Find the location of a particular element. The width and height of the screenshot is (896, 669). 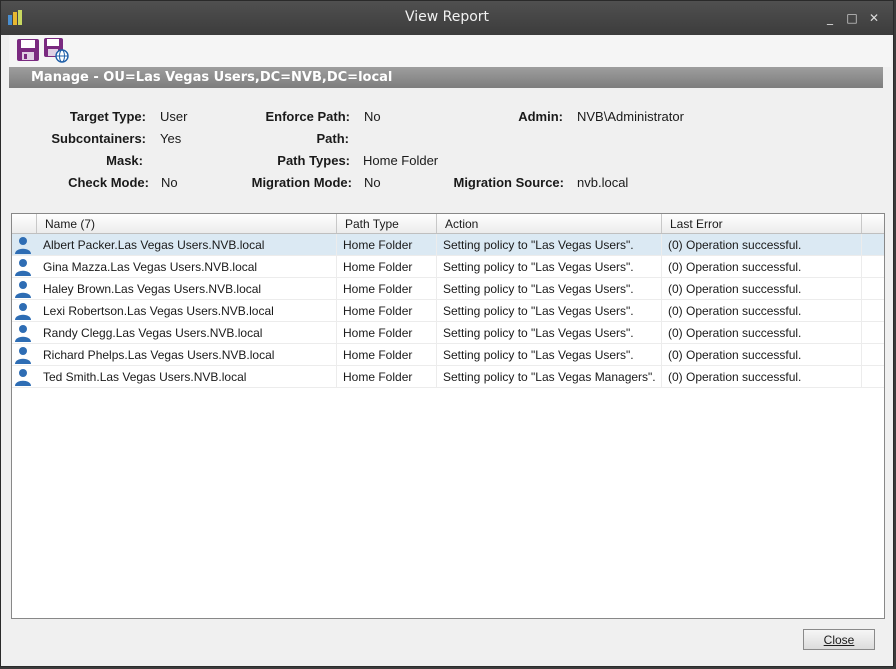

target-type-value: User is located at coordinates (174, 116).